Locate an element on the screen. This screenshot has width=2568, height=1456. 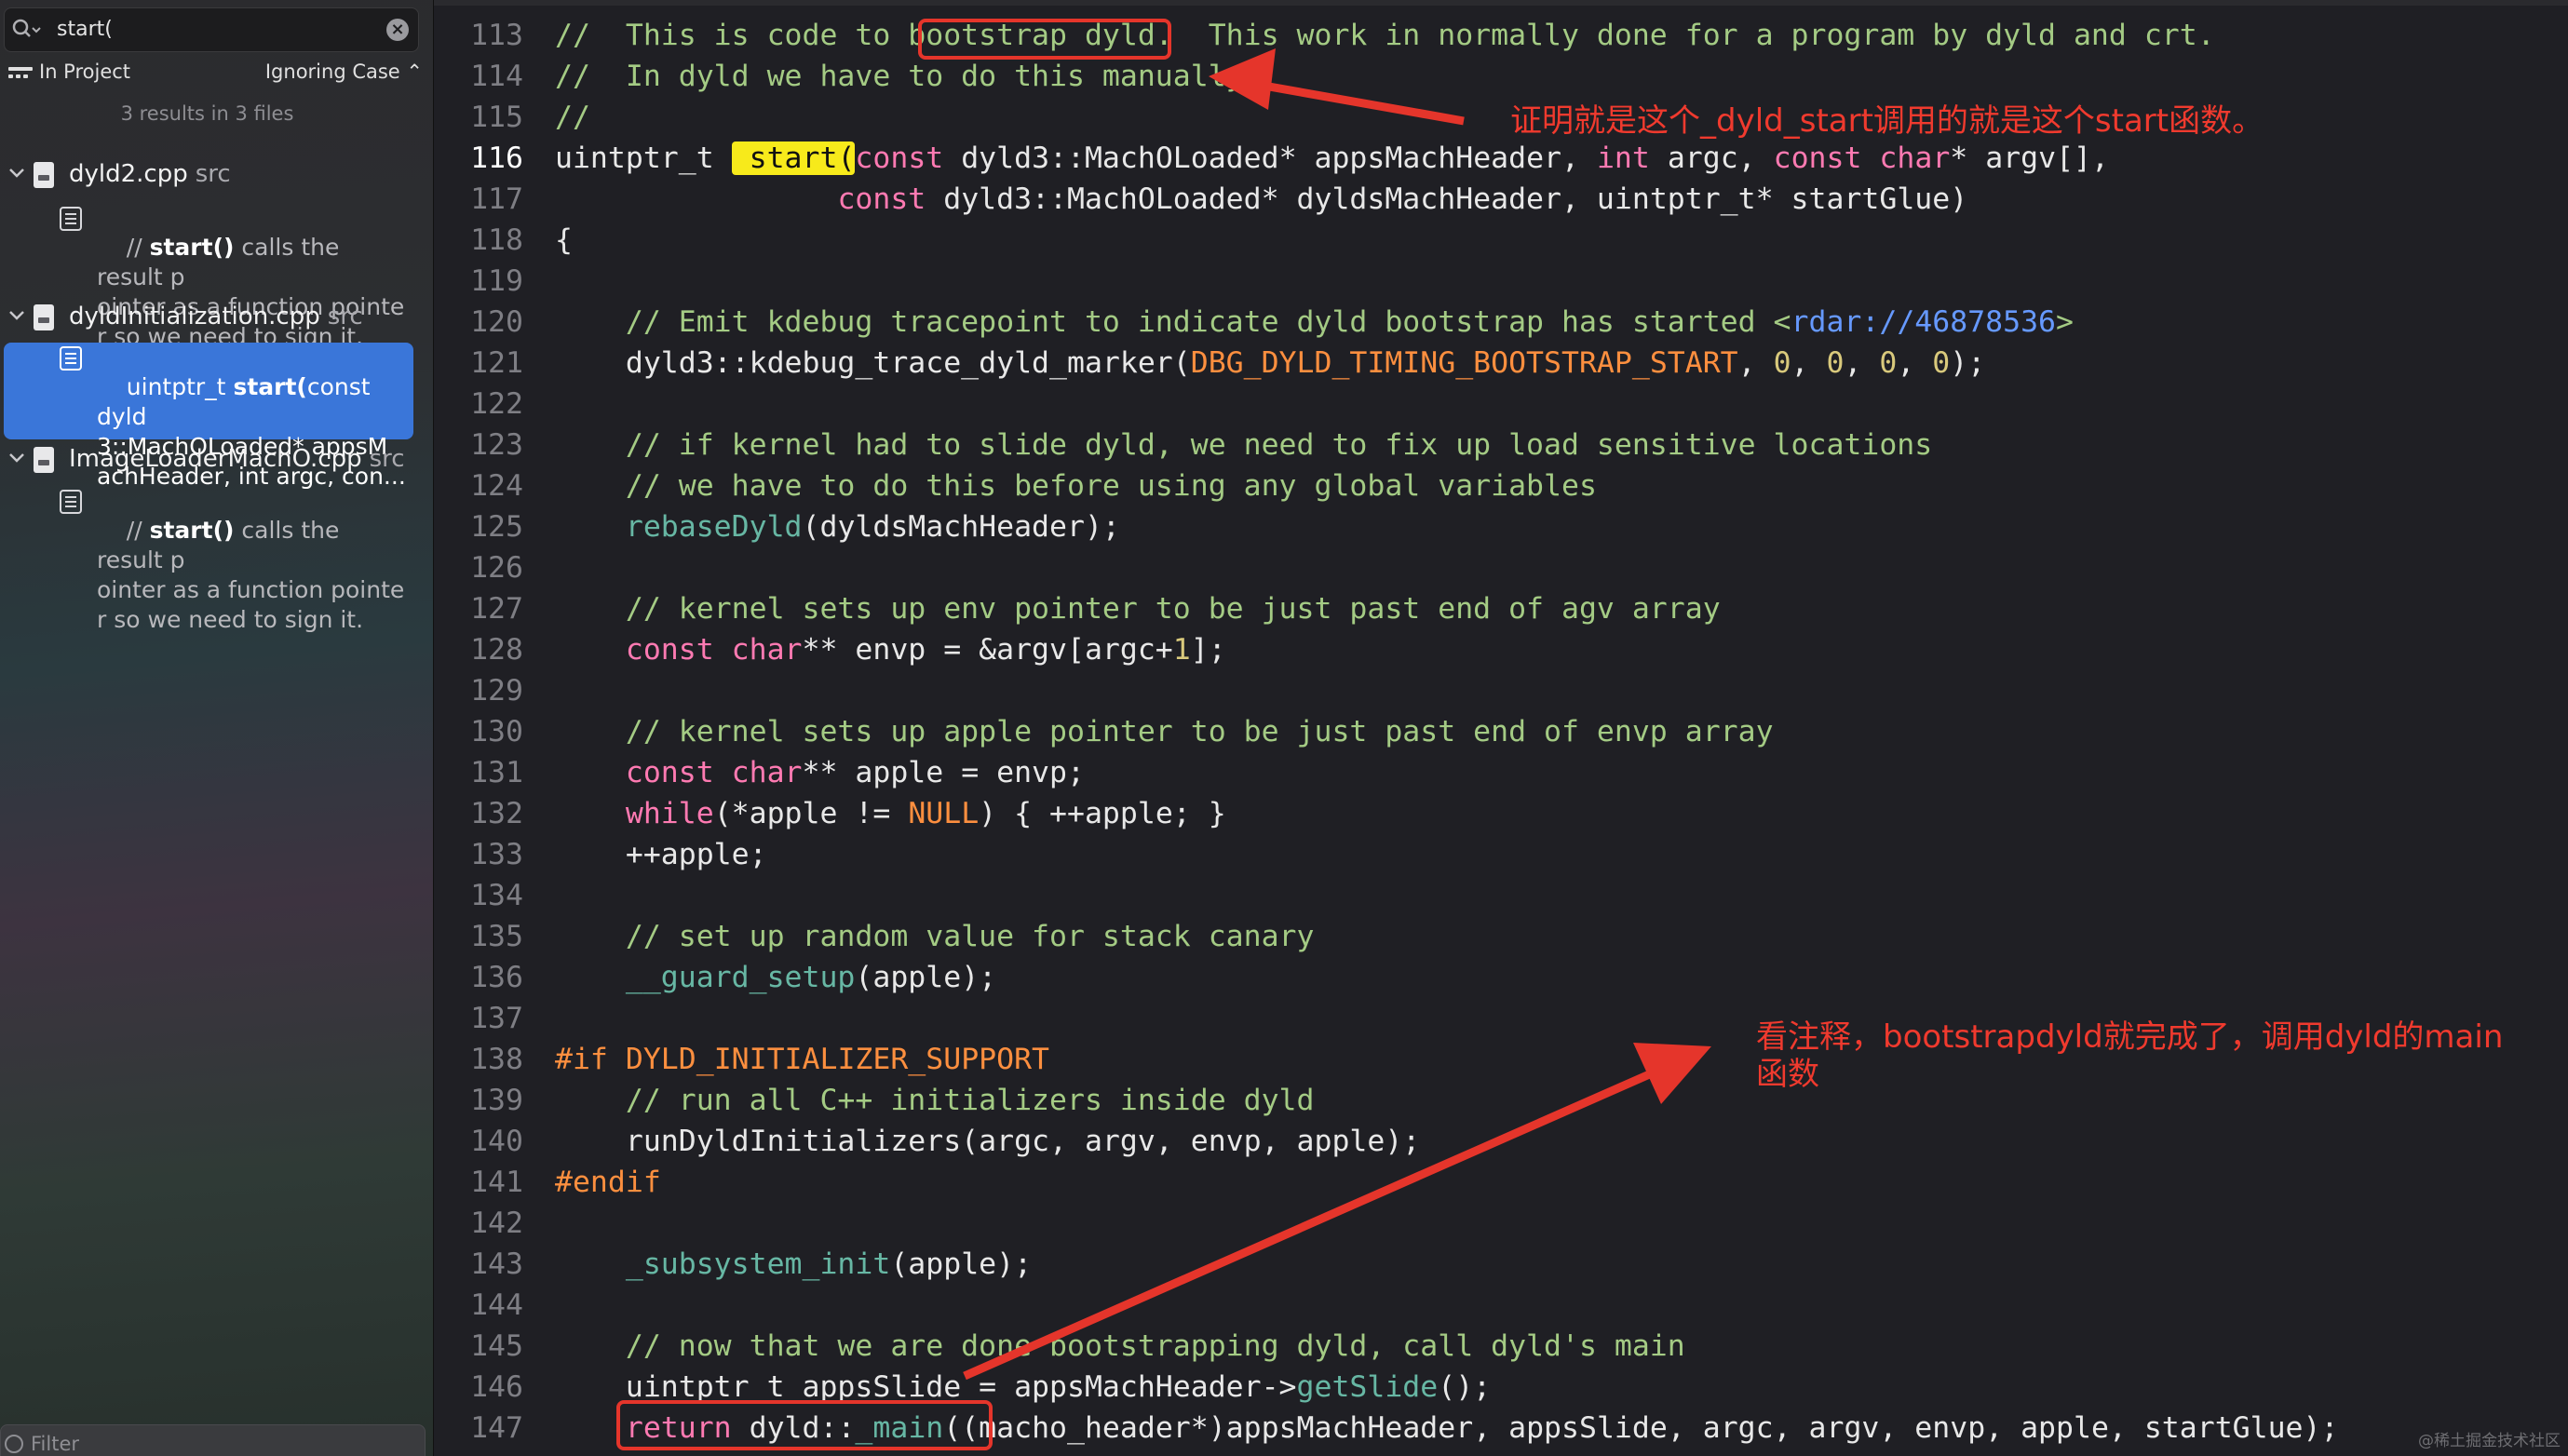
case-sensitivity-selector: Ignoring Case ⌃ is located at coordinates (344, 72).